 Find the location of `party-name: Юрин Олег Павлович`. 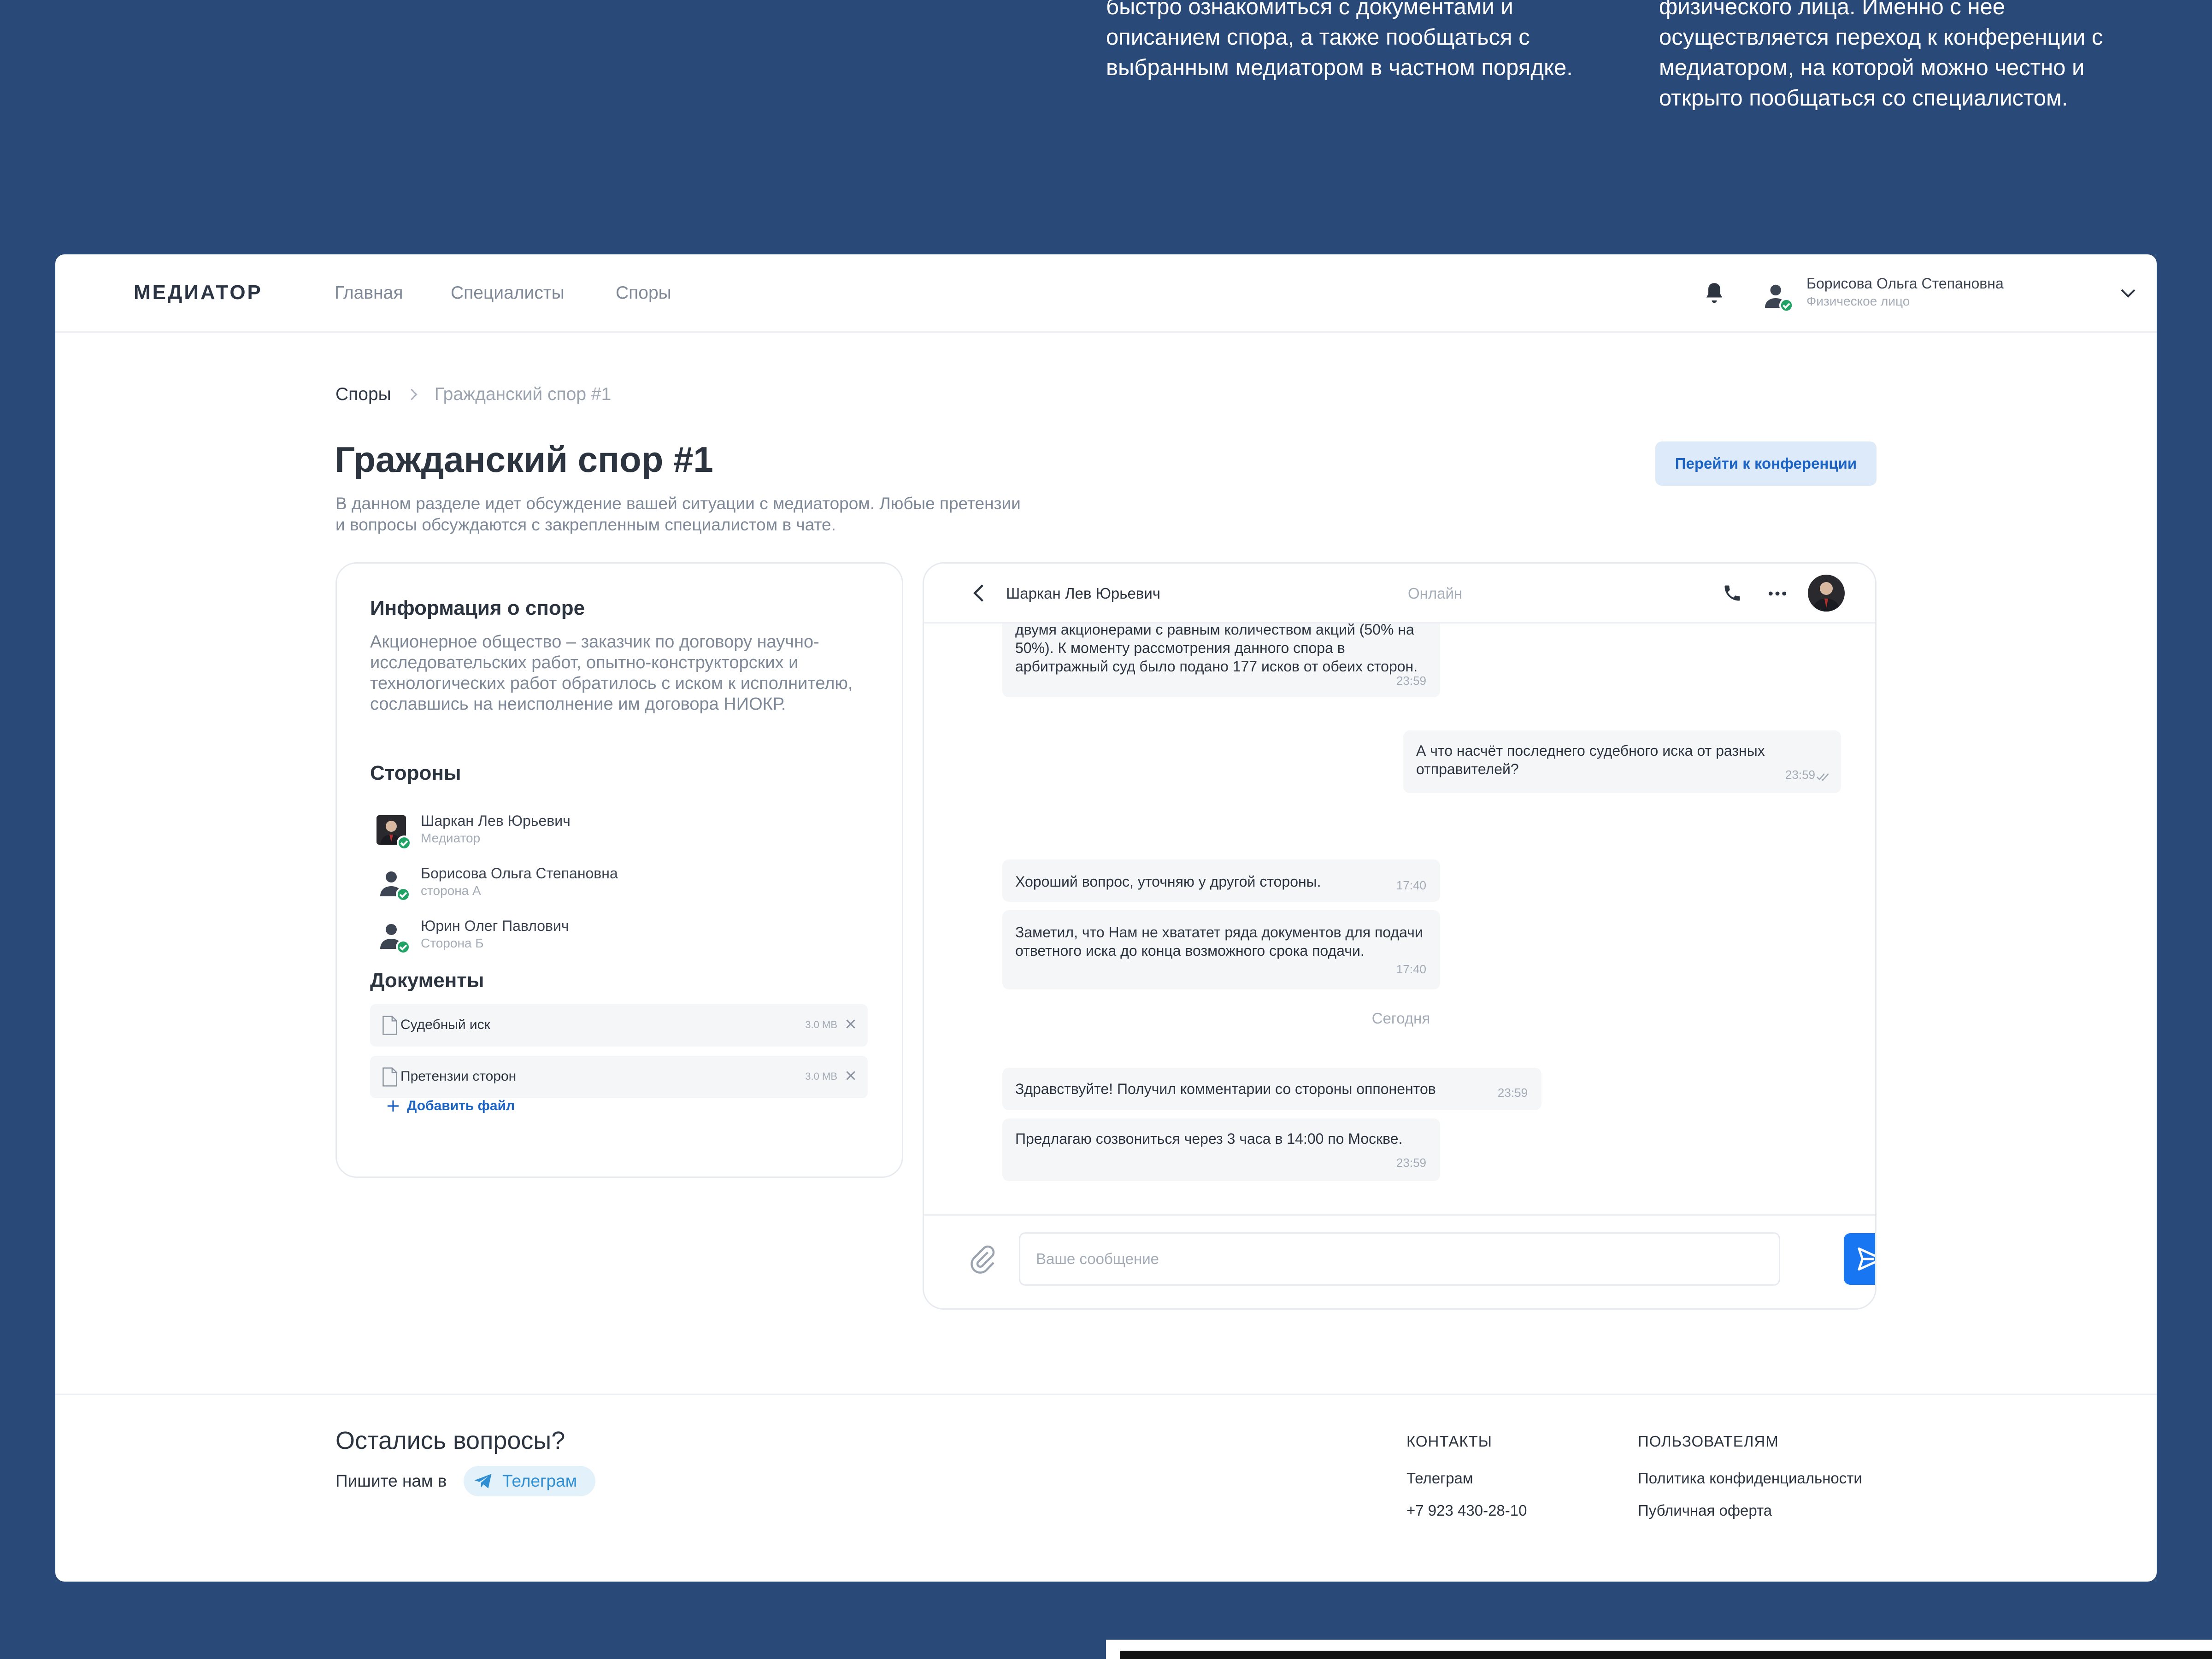

party-name: Юрин Олег Павлович is located at coordinates (495, 926).